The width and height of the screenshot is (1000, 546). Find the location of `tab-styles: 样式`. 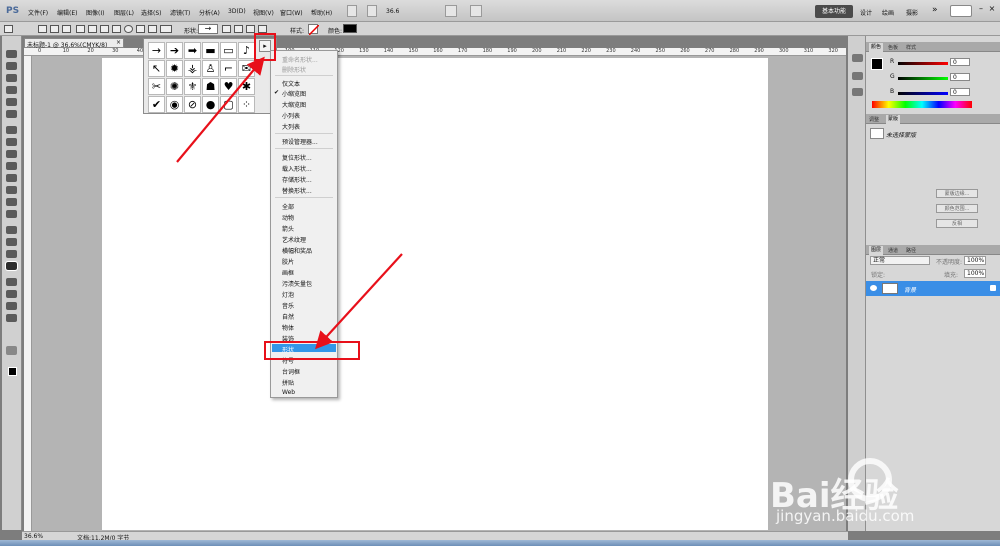

tab-styles: 样式 is located at coordinates (911, 47).